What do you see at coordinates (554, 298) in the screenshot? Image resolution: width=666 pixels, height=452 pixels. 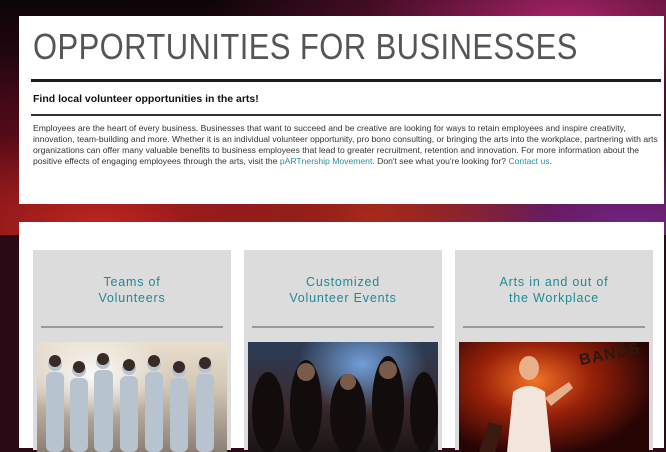 I see `card-title-line: the Workplace` at bounding box center [554, 298].